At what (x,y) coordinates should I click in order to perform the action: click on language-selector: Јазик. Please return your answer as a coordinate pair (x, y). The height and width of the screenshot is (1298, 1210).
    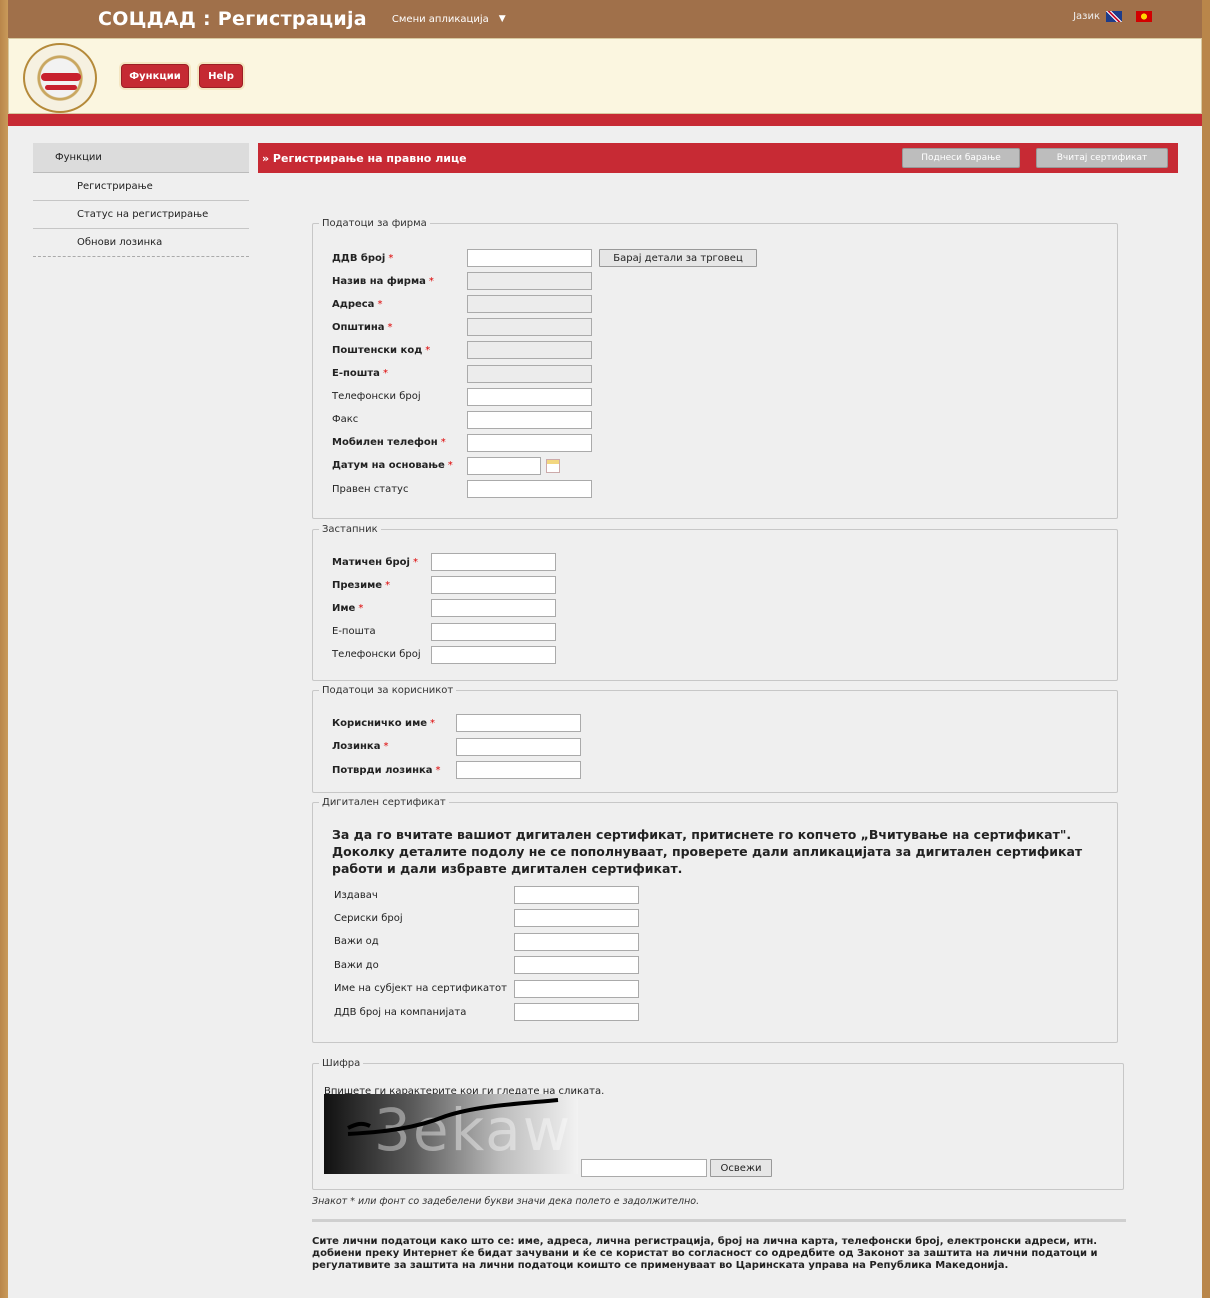
    Looking at the image, I should click on (1112, 16).